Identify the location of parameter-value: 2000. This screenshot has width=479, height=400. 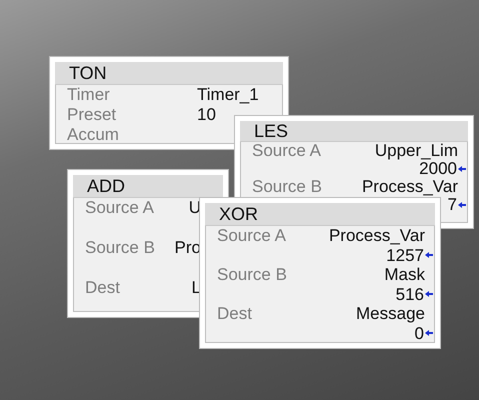
(438, 169).